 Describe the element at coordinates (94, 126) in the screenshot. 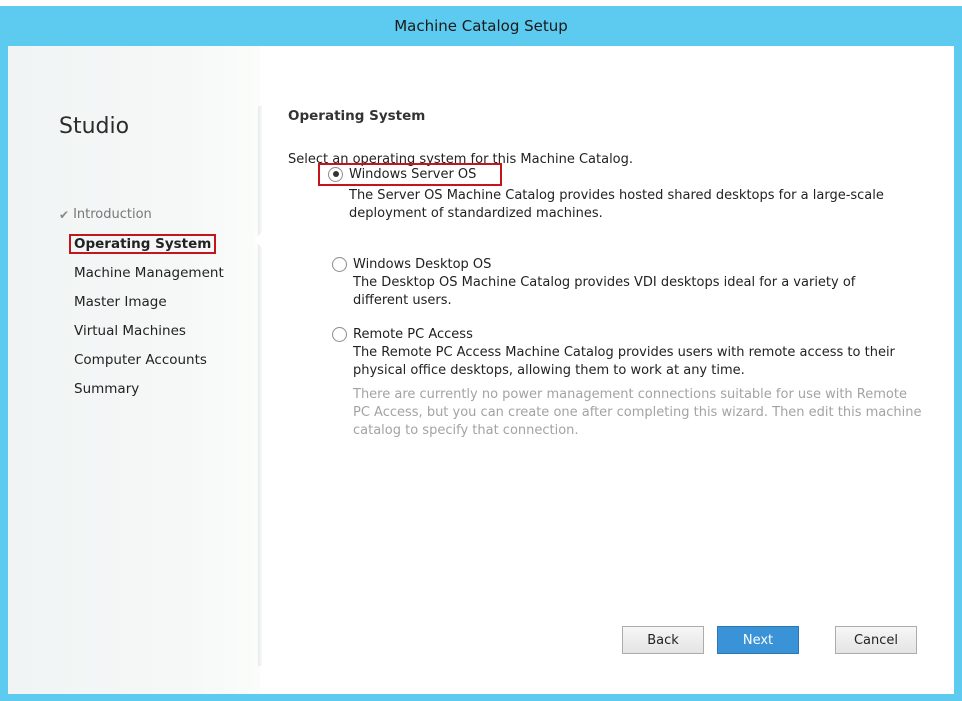

I see `studio-brand: Studio` at that location.